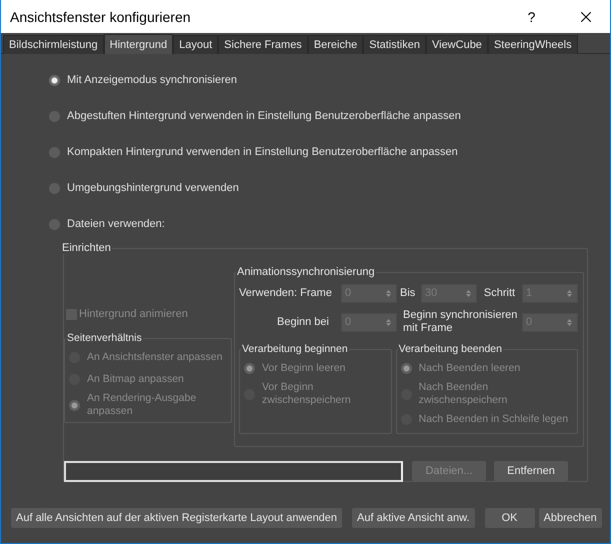  Describe the element at coordinates (509, 518) in the screenshot. I see `dialog-button: OK` at that location.